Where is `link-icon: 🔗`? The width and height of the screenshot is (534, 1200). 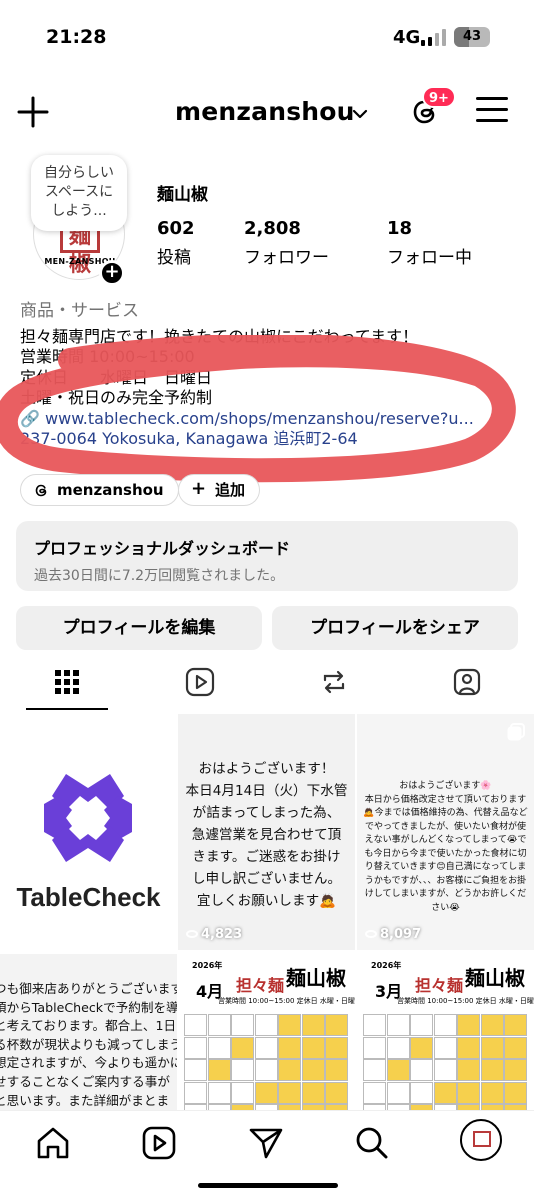 link-icon: 🔗 is located at coordinates (33, 418).